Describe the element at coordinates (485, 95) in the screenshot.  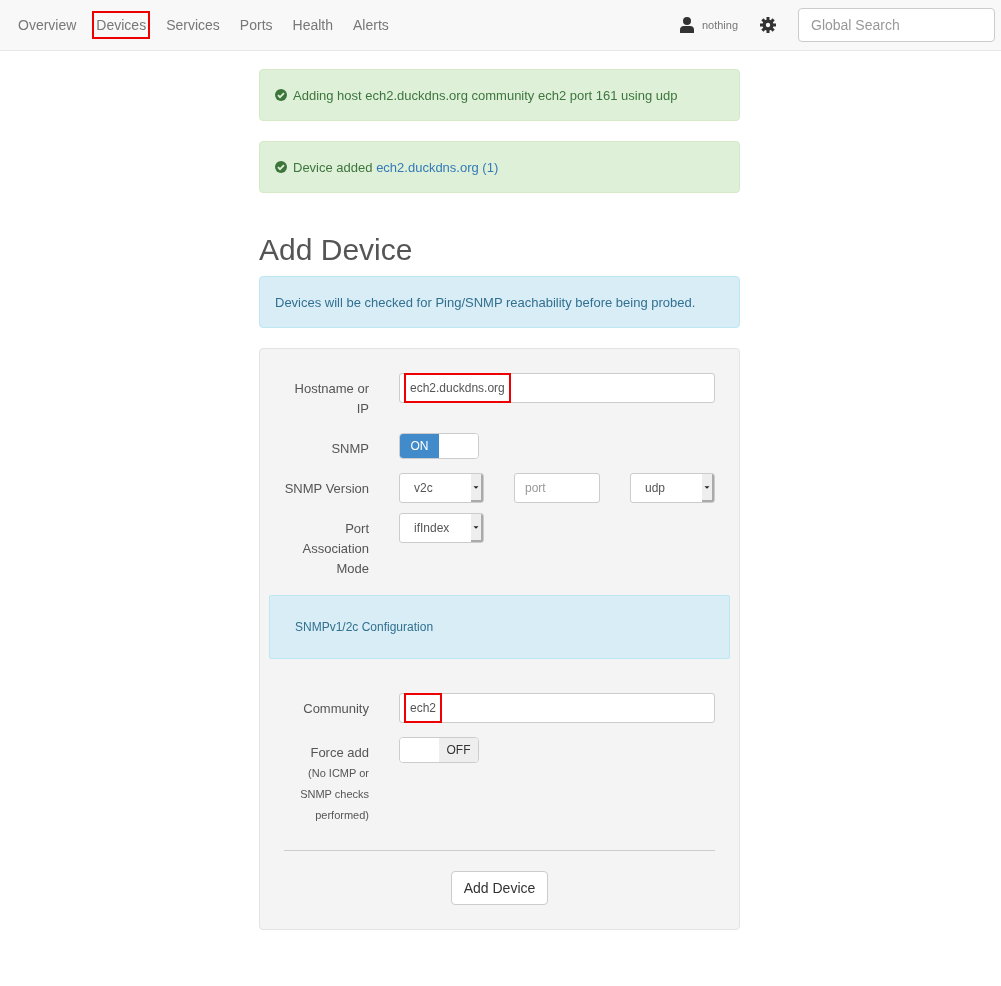
I see `alert-text: Adding host ech2.duckdns.org community ech2 port 161 using udp` at that location.